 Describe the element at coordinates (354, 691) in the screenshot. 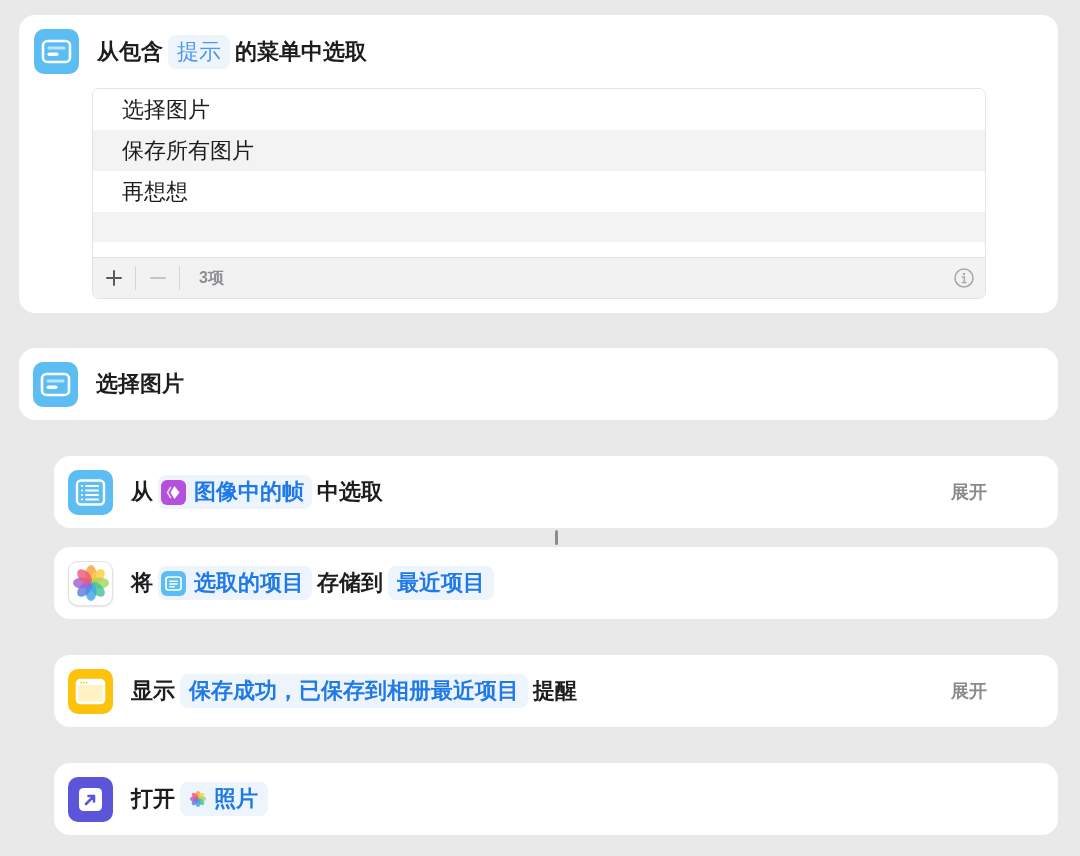

I see `value-token: 保存成功，已保存到相册最近项目` at that location.